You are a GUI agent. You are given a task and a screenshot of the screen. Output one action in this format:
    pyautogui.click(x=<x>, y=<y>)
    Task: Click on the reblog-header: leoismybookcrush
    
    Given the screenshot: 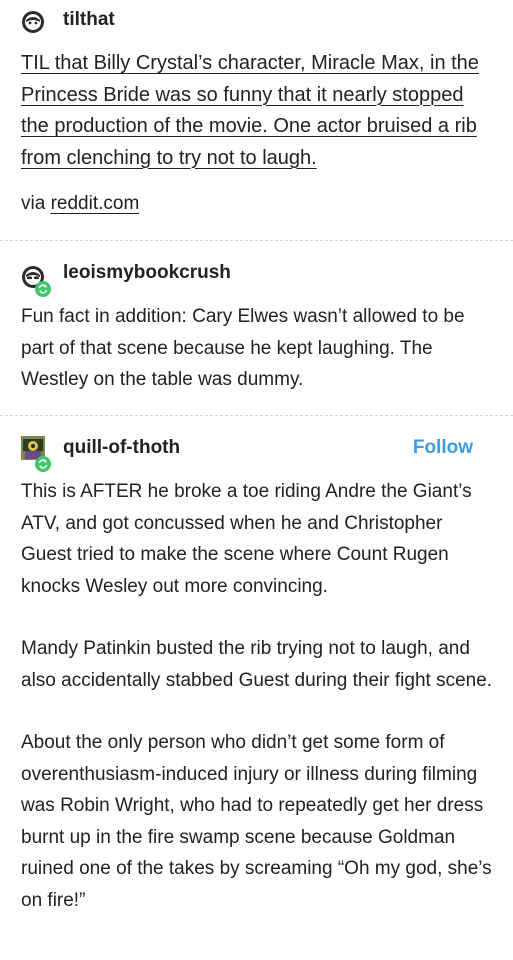 What is the action you would take?
    pyautogui.click(x=257, y=279)
    